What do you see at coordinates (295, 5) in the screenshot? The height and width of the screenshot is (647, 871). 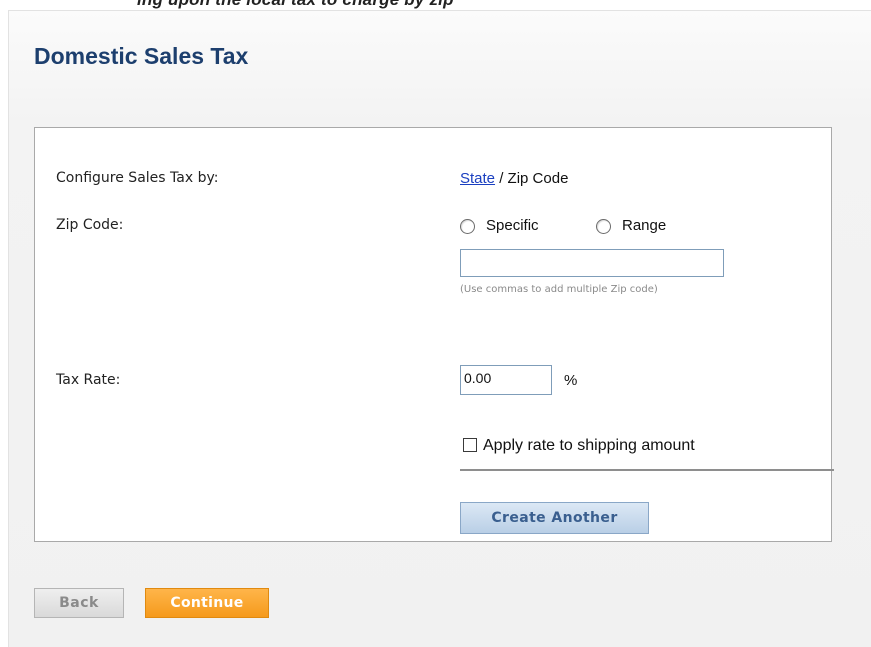 I see `banner-text: ing upon the local tax to charge by zip` at bounding box center [295, 5].